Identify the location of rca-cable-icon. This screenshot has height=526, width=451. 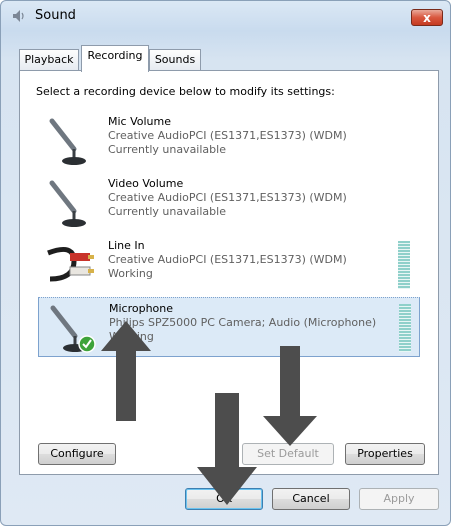
(70, 264).